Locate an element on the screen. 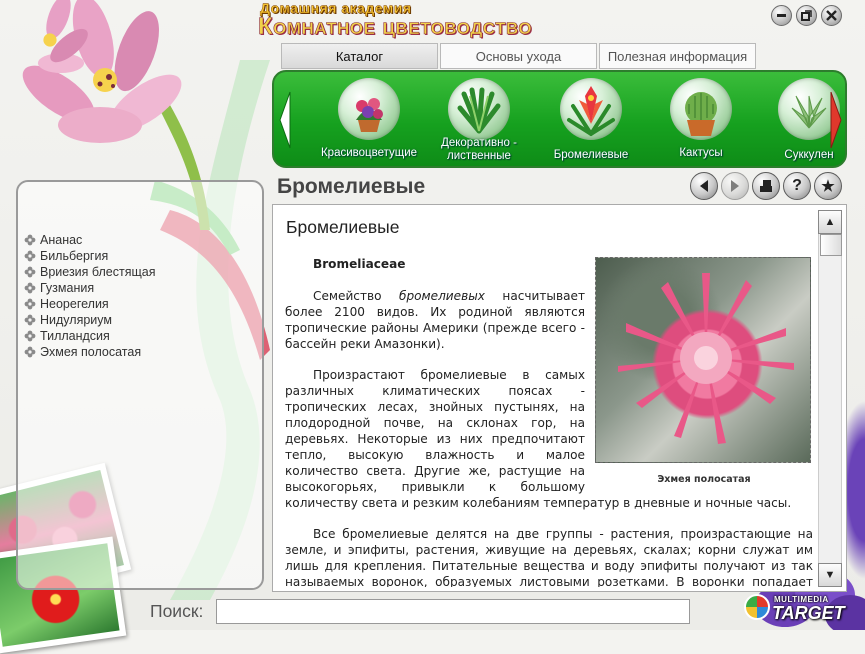 Image resolution: width=865 pixels, height=654 pixels. species-name: Эхмея полосатая is located at coordinates (91, 352).